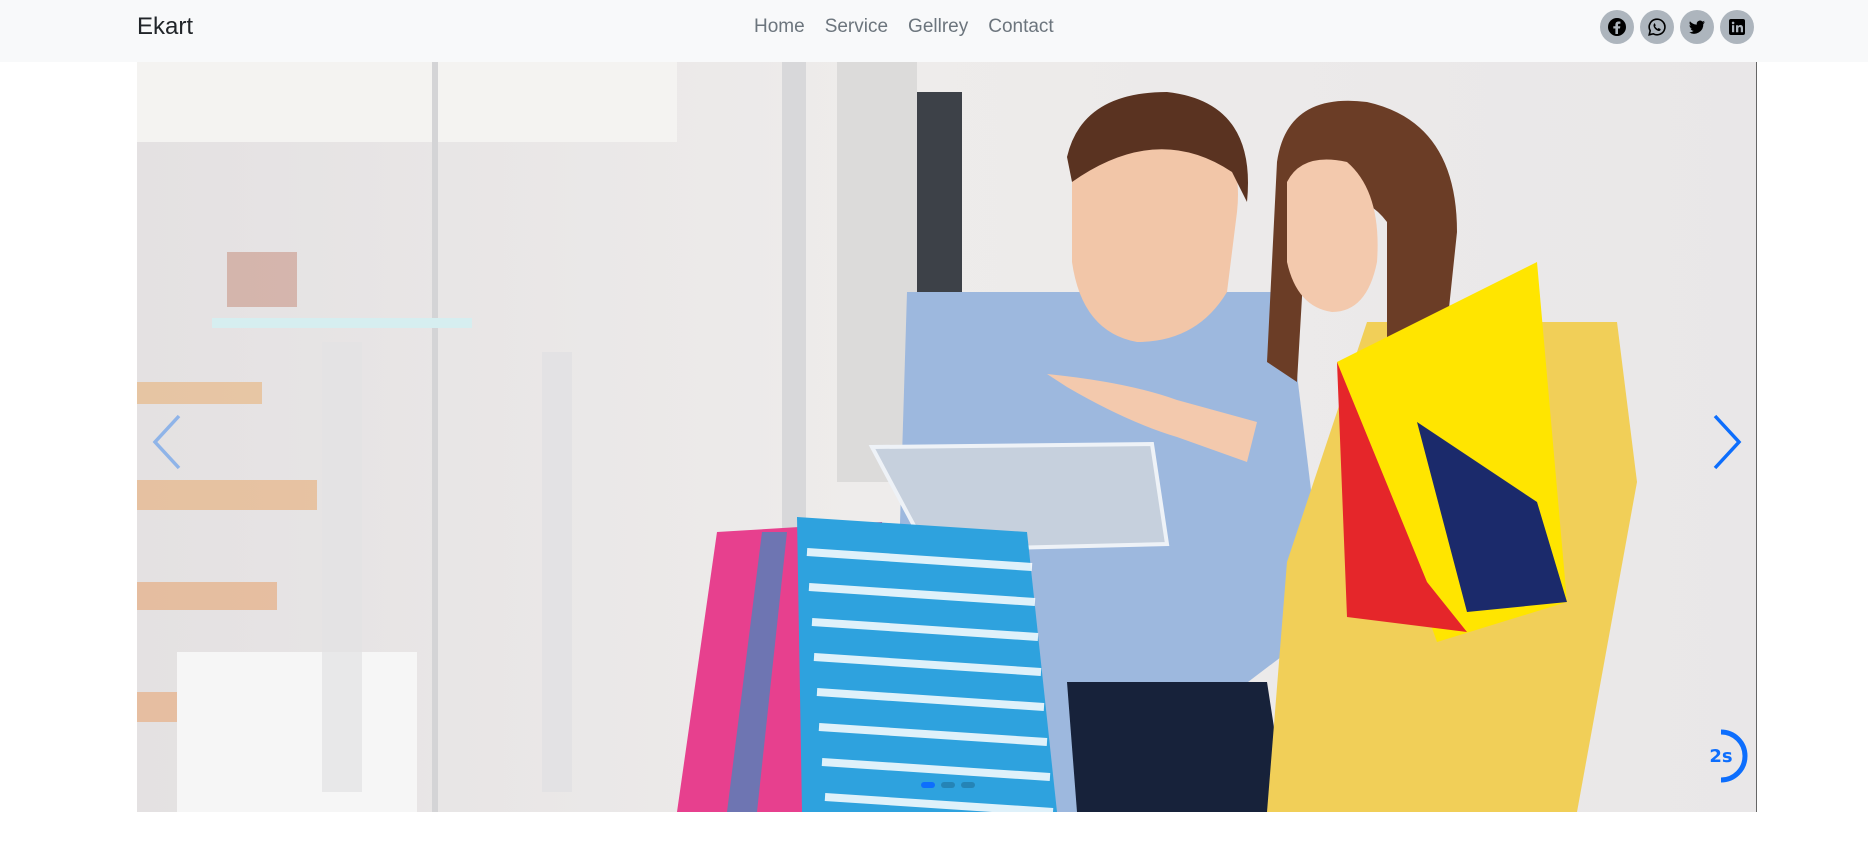  What do you see at coordinates (1617, 27) in the screenshot?
I see `facebook-icon` at bounding box center [1617, 27].